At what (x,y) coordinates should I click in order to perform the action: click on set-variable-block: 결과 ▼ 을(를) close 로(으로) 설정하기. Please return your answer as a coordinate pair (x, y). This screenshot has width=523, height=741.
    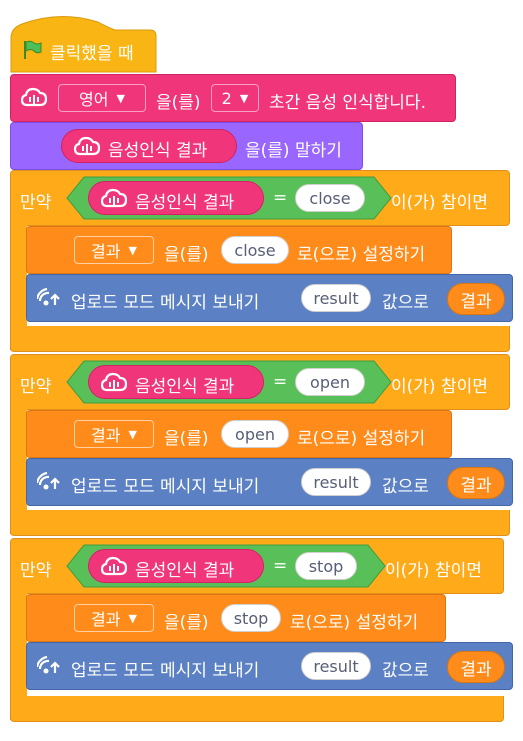
    Looking at the image, I should click on (239, 250).